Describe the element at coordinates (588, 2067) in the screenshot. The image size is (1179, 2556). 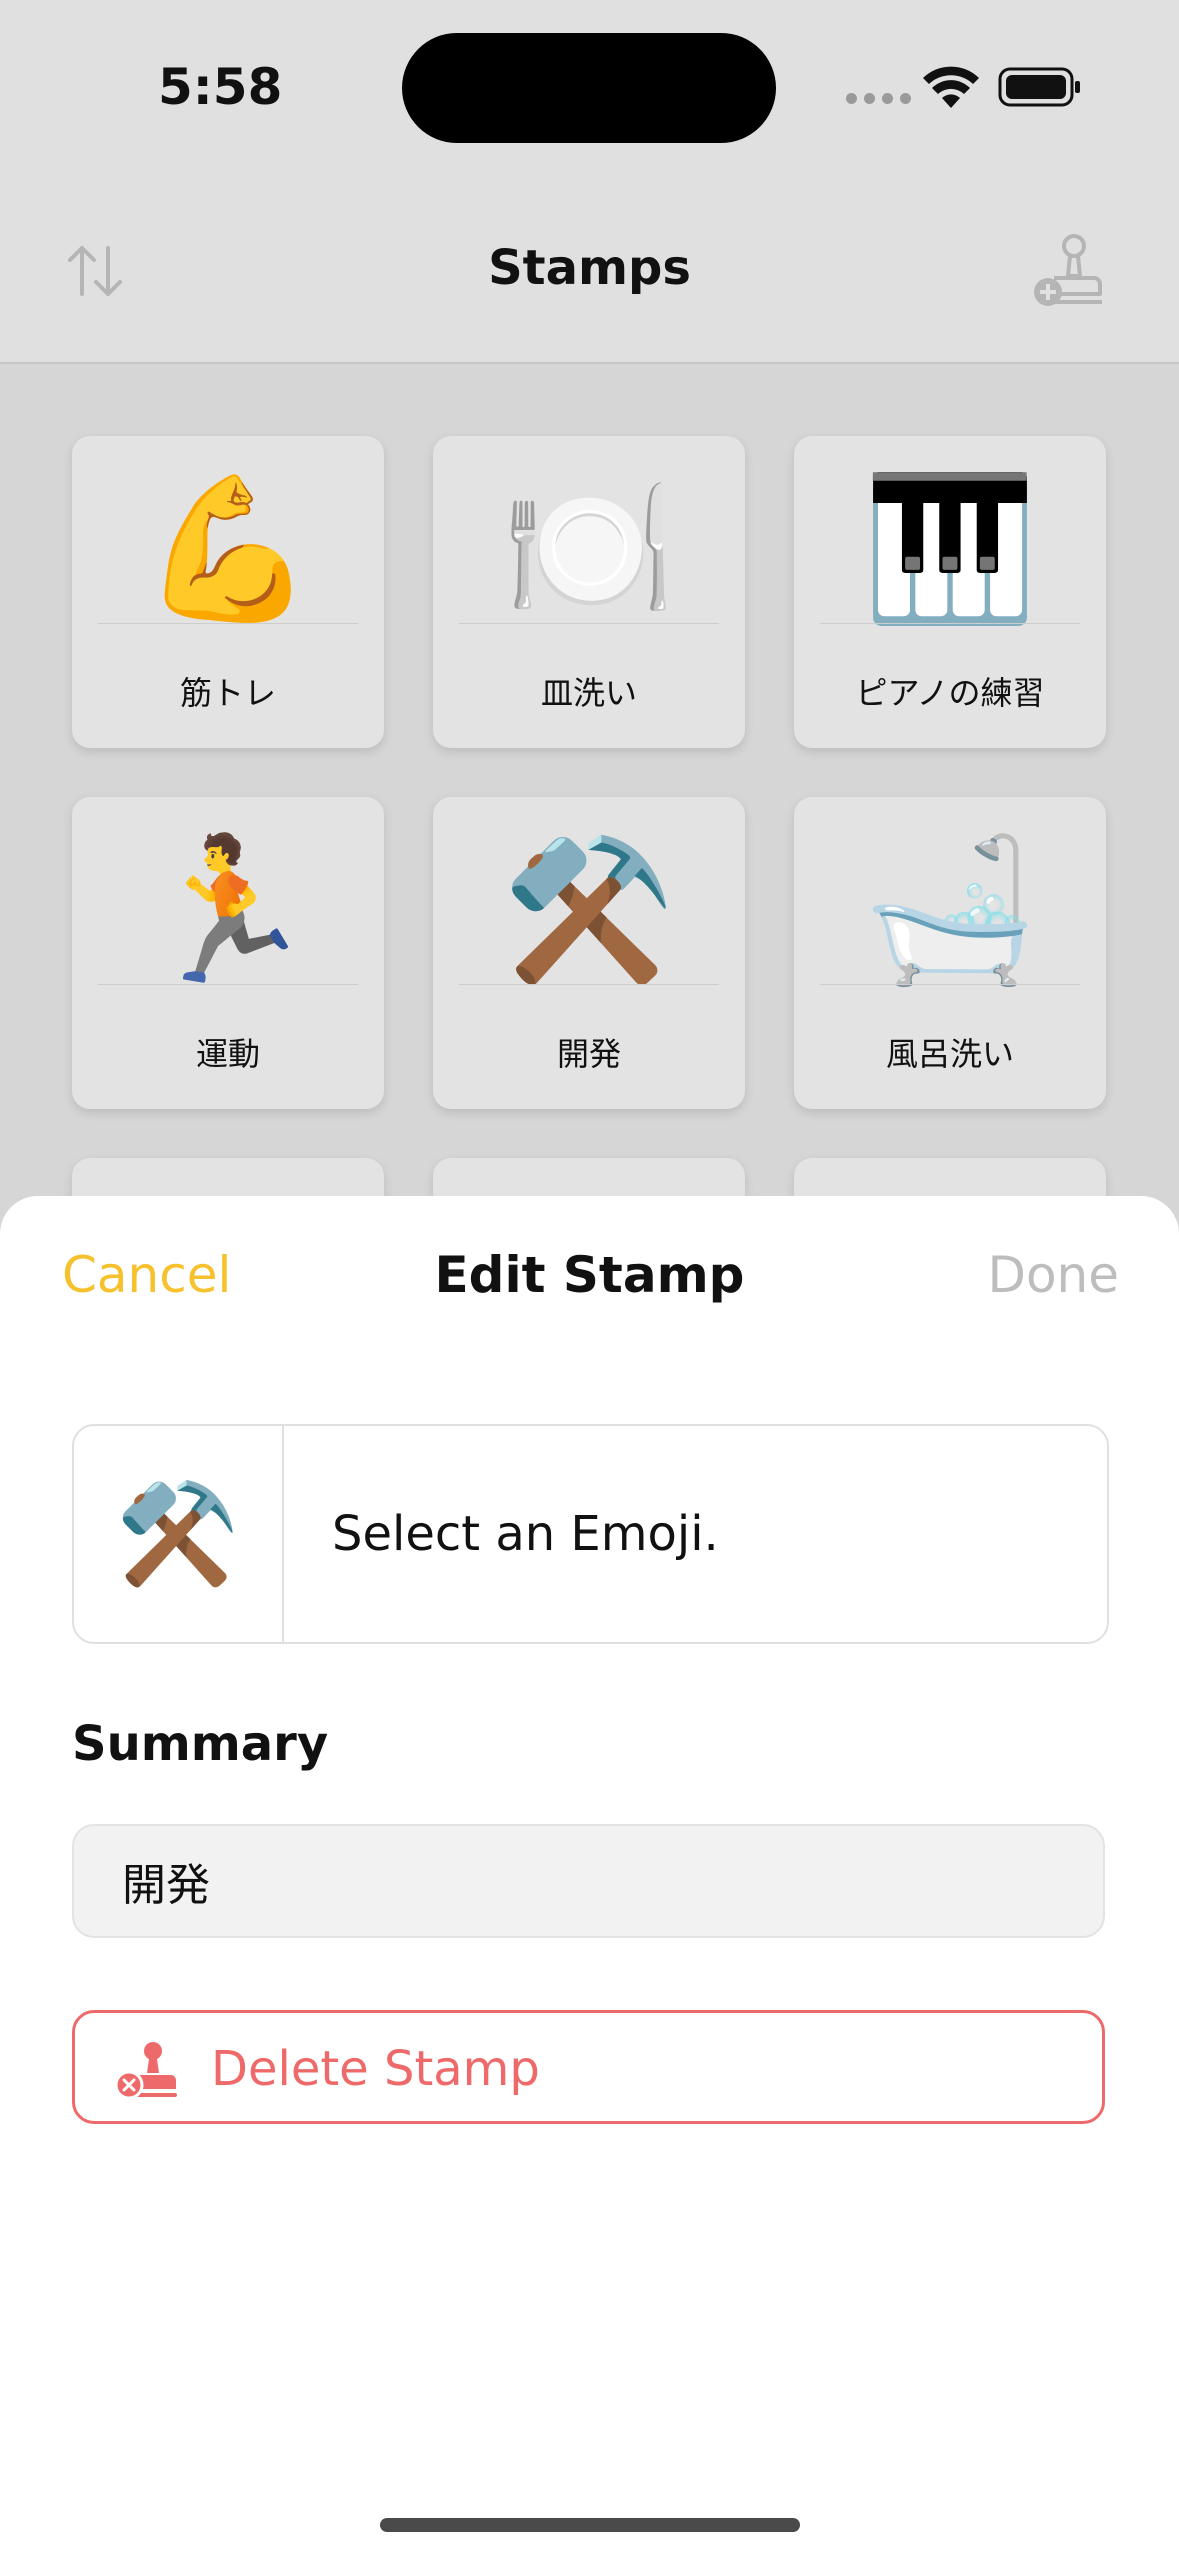
I see `delete-stamp-button: Delete Stamp` at that location.